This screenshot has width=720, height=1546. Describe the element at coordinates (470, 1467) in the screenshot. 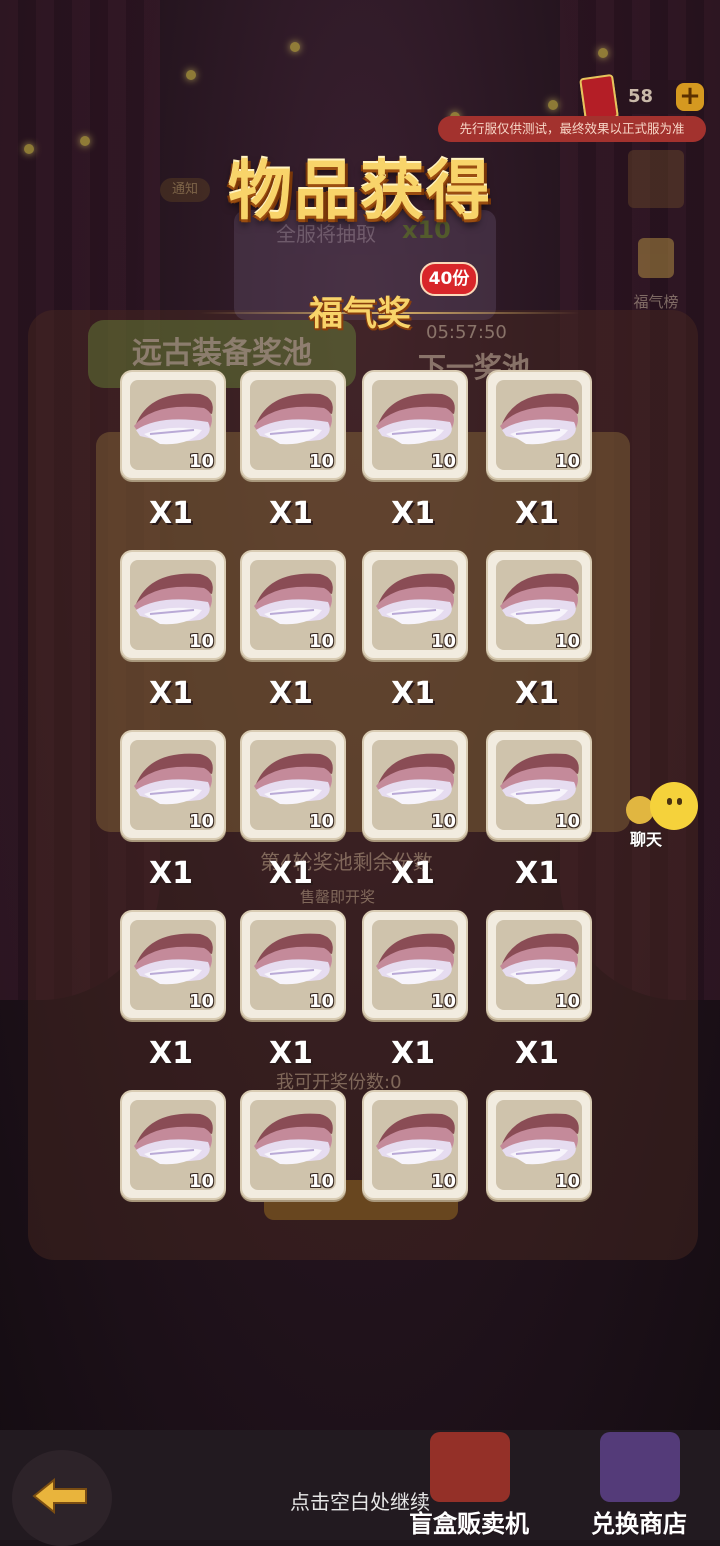

I see `blind-box-icon` at that location.